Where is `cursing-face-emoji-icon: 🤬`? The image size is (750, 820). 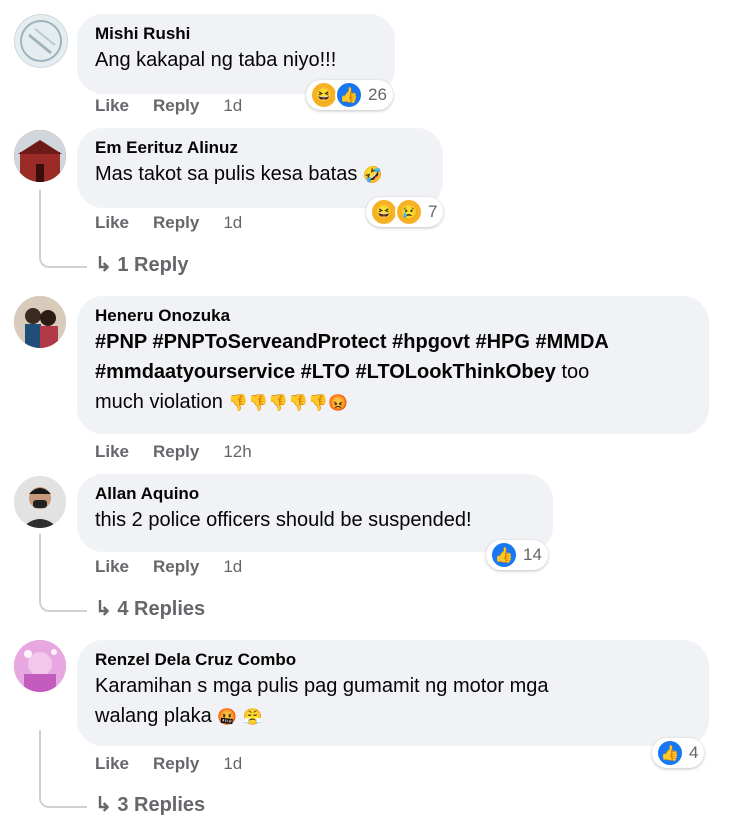
cursing-face-emoji-icon: 🤬 is located at coordinates (227, 717).